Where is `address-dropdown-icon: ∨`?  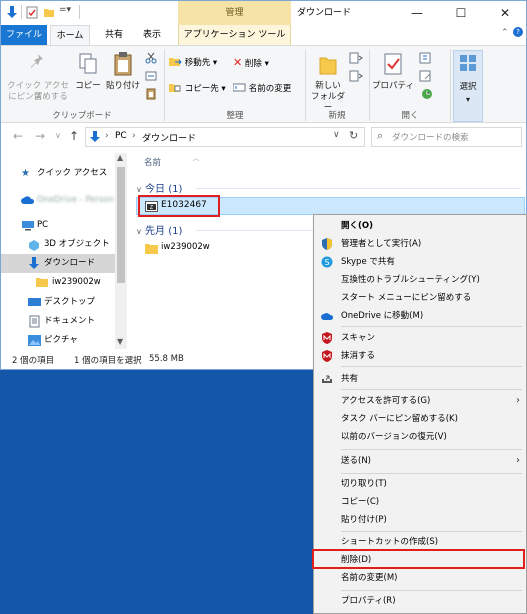 address-dropdown-icon: ∨ is located at coordinates (336, 135).